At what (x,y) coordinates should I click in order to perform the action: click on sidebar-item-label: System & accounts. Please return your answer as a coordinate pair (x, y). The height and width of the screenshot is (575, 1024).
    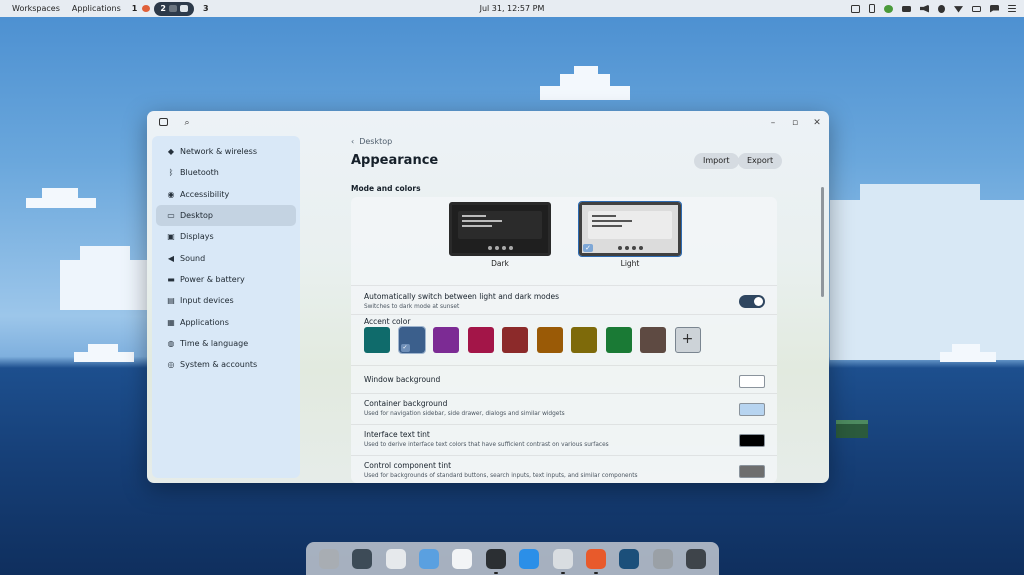
    Looking at the image, I should click on (219, 365).